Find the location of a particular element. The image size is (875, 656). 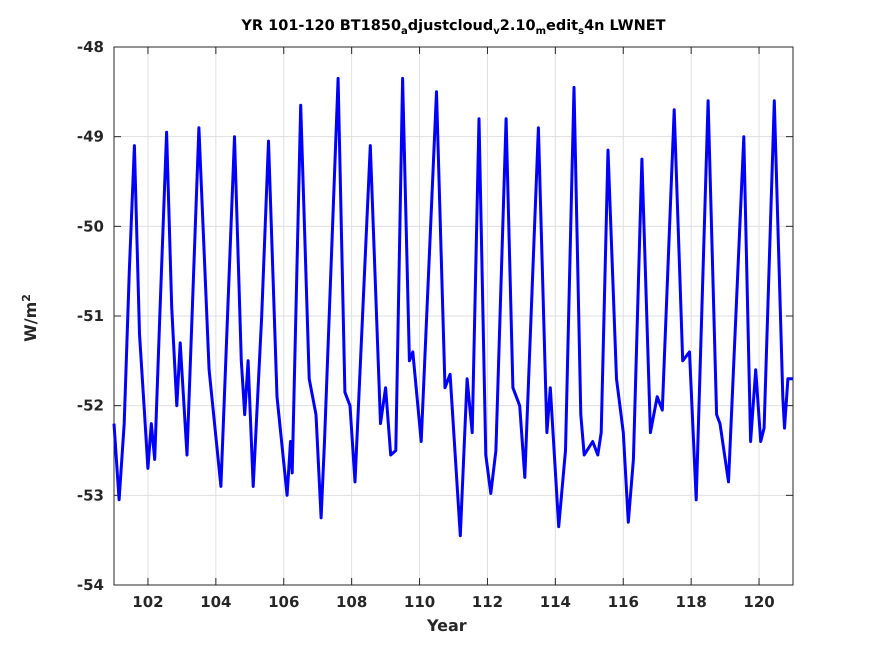

tick-label: -49 is located at coordinates (90, 137).